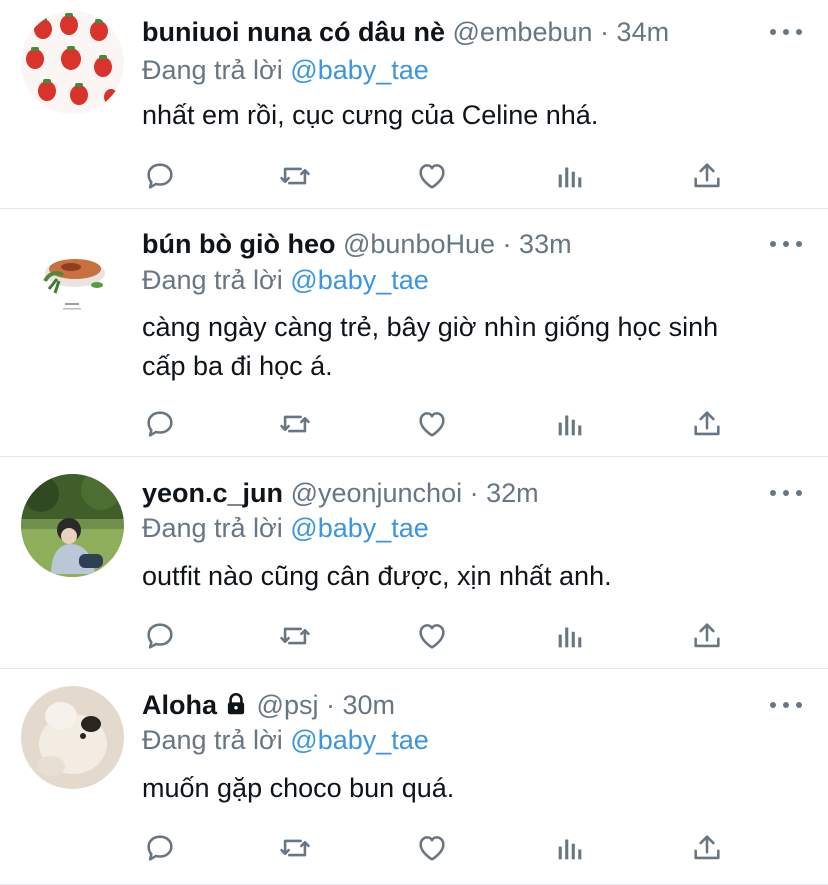 This screenshot has width=828, height=885. What do you see at coordinates (643, 32) in the screenshot?
I see `timestamp: 34m` at bounding box center [643, 32].